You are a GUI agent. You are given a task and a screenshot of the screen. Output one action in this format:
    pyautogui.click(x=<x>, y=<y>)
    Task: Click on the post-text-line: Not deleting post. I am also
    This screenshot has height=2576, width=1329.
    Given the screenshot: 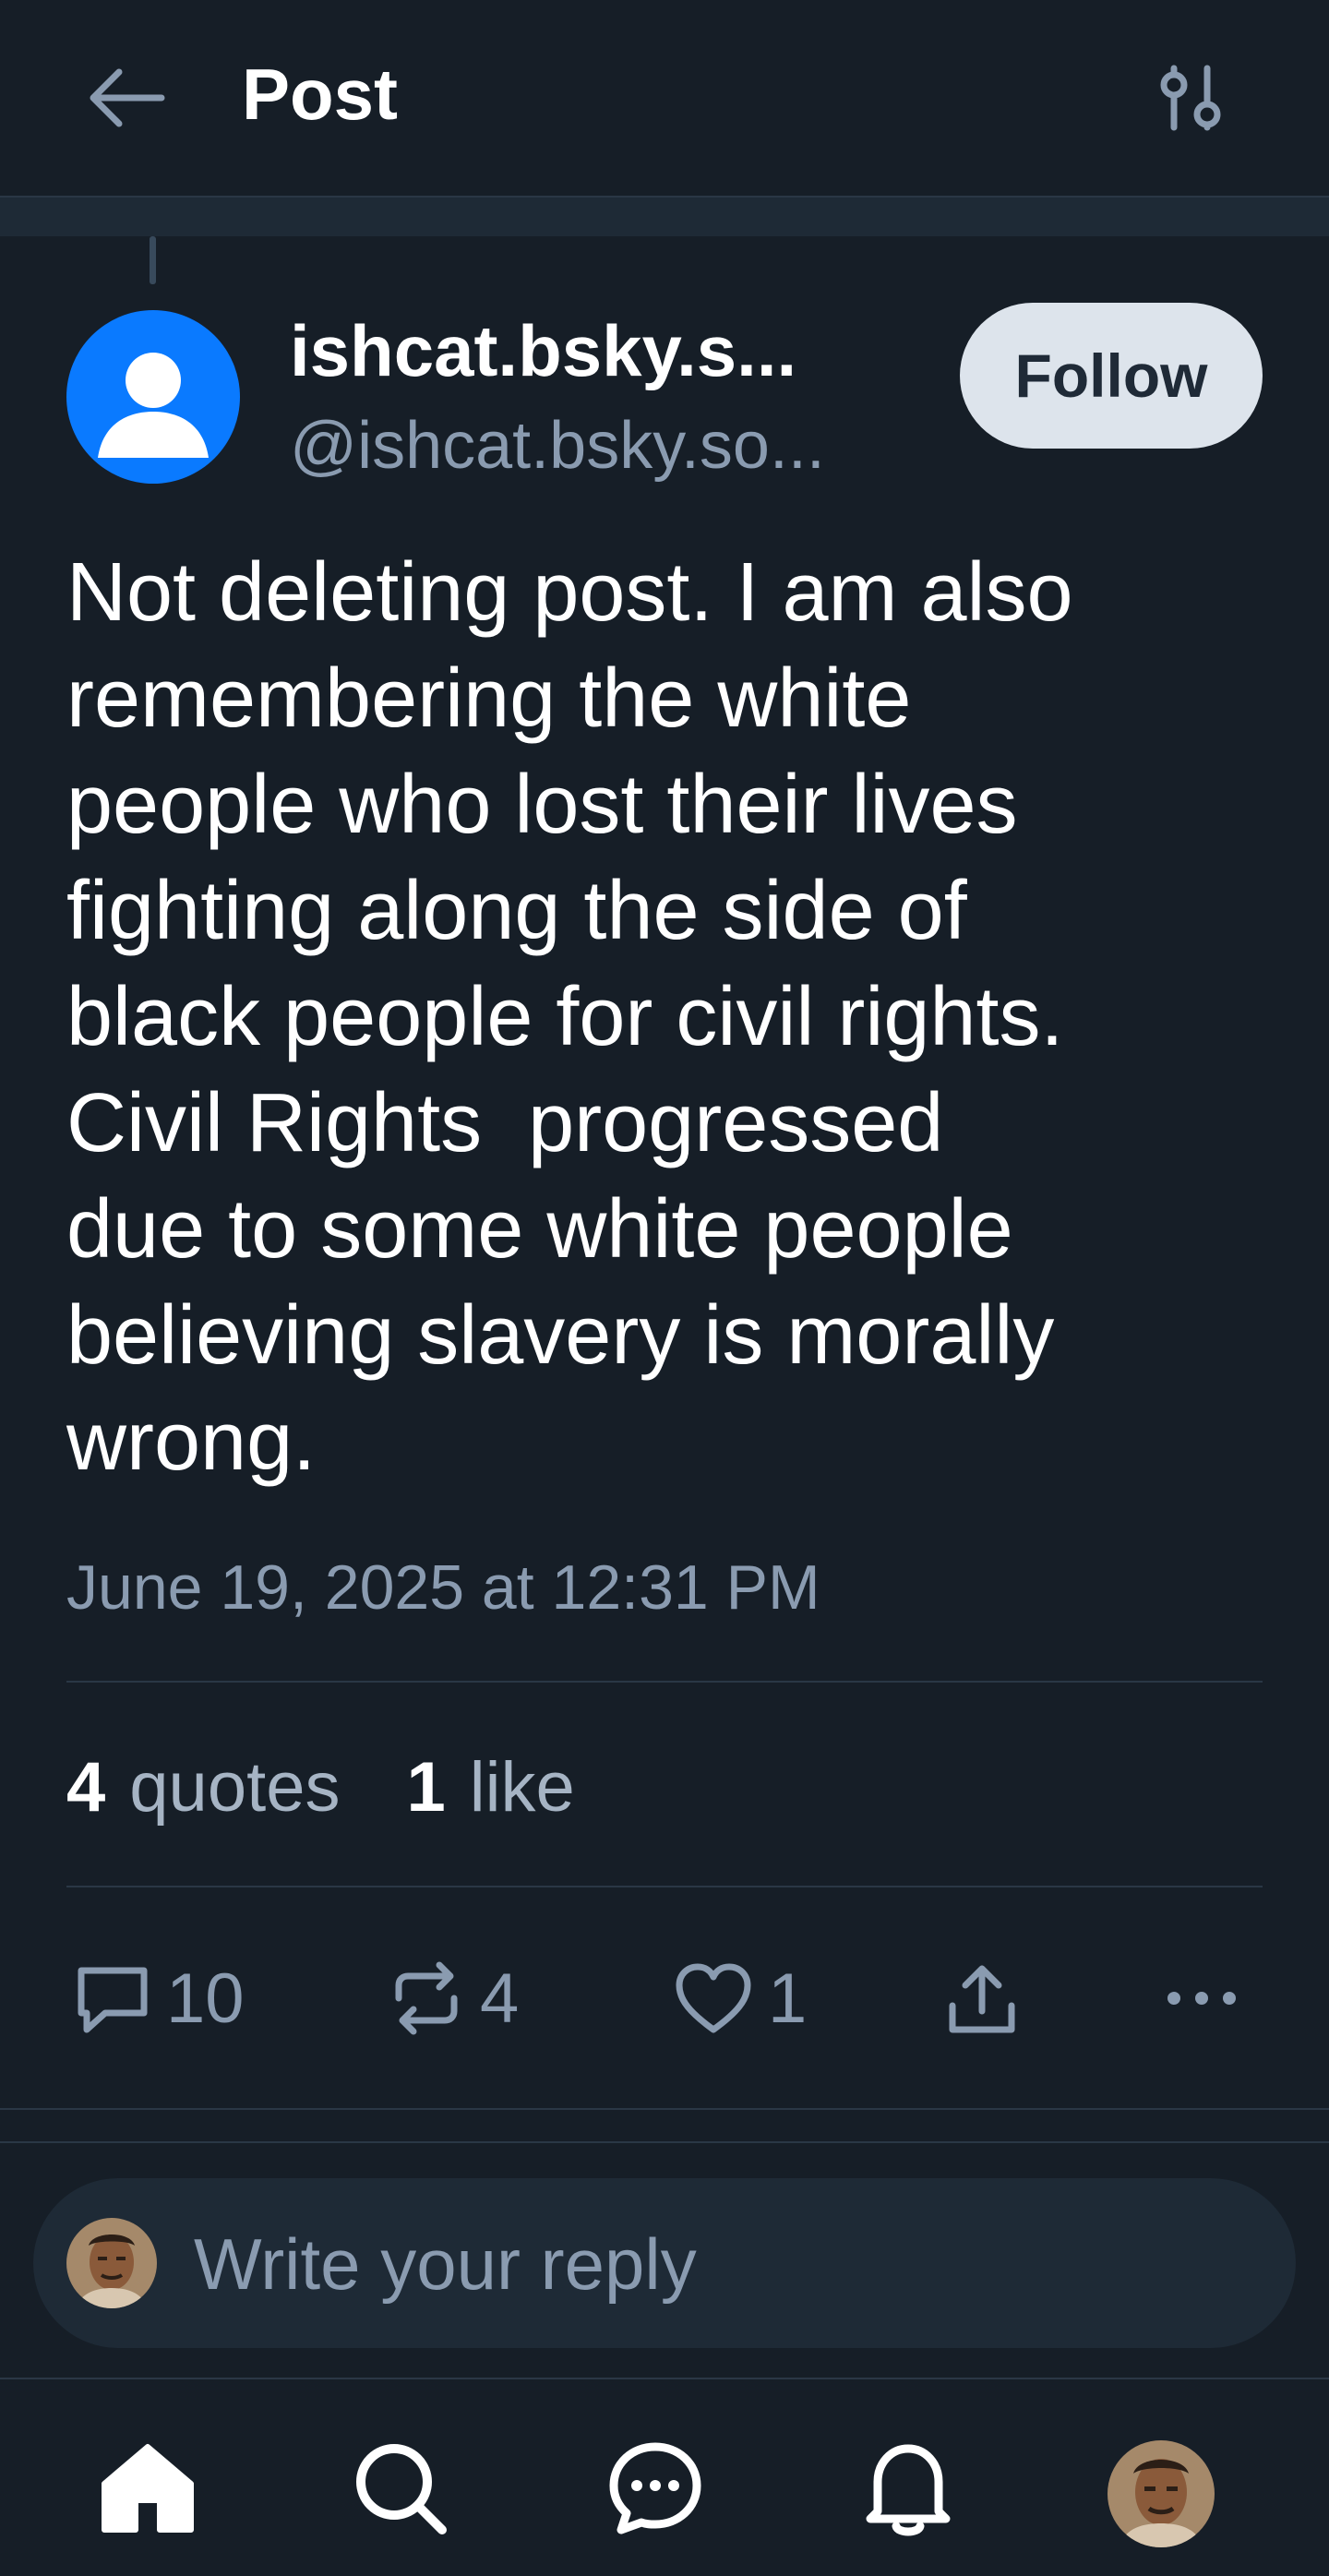 What is the action you would take?
    pyautogui.click(x=570, y=593)
    